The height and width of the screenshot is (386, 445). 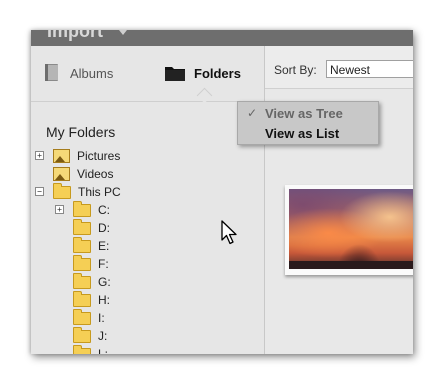 I want to click on sunset-photo, so click(x=351, y=229).